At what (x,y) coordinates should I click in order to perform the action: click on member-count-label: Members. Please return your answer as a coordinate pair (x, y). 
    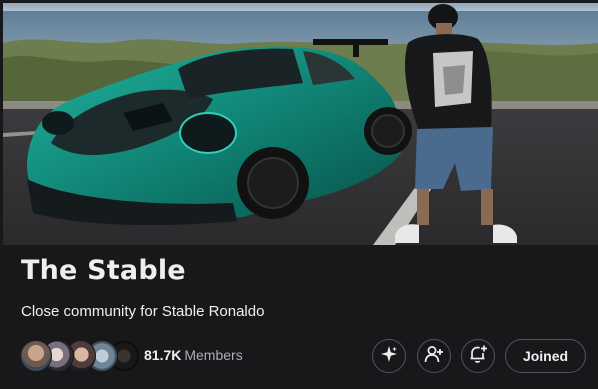
    Looking at the image, I should click on (213, 355).